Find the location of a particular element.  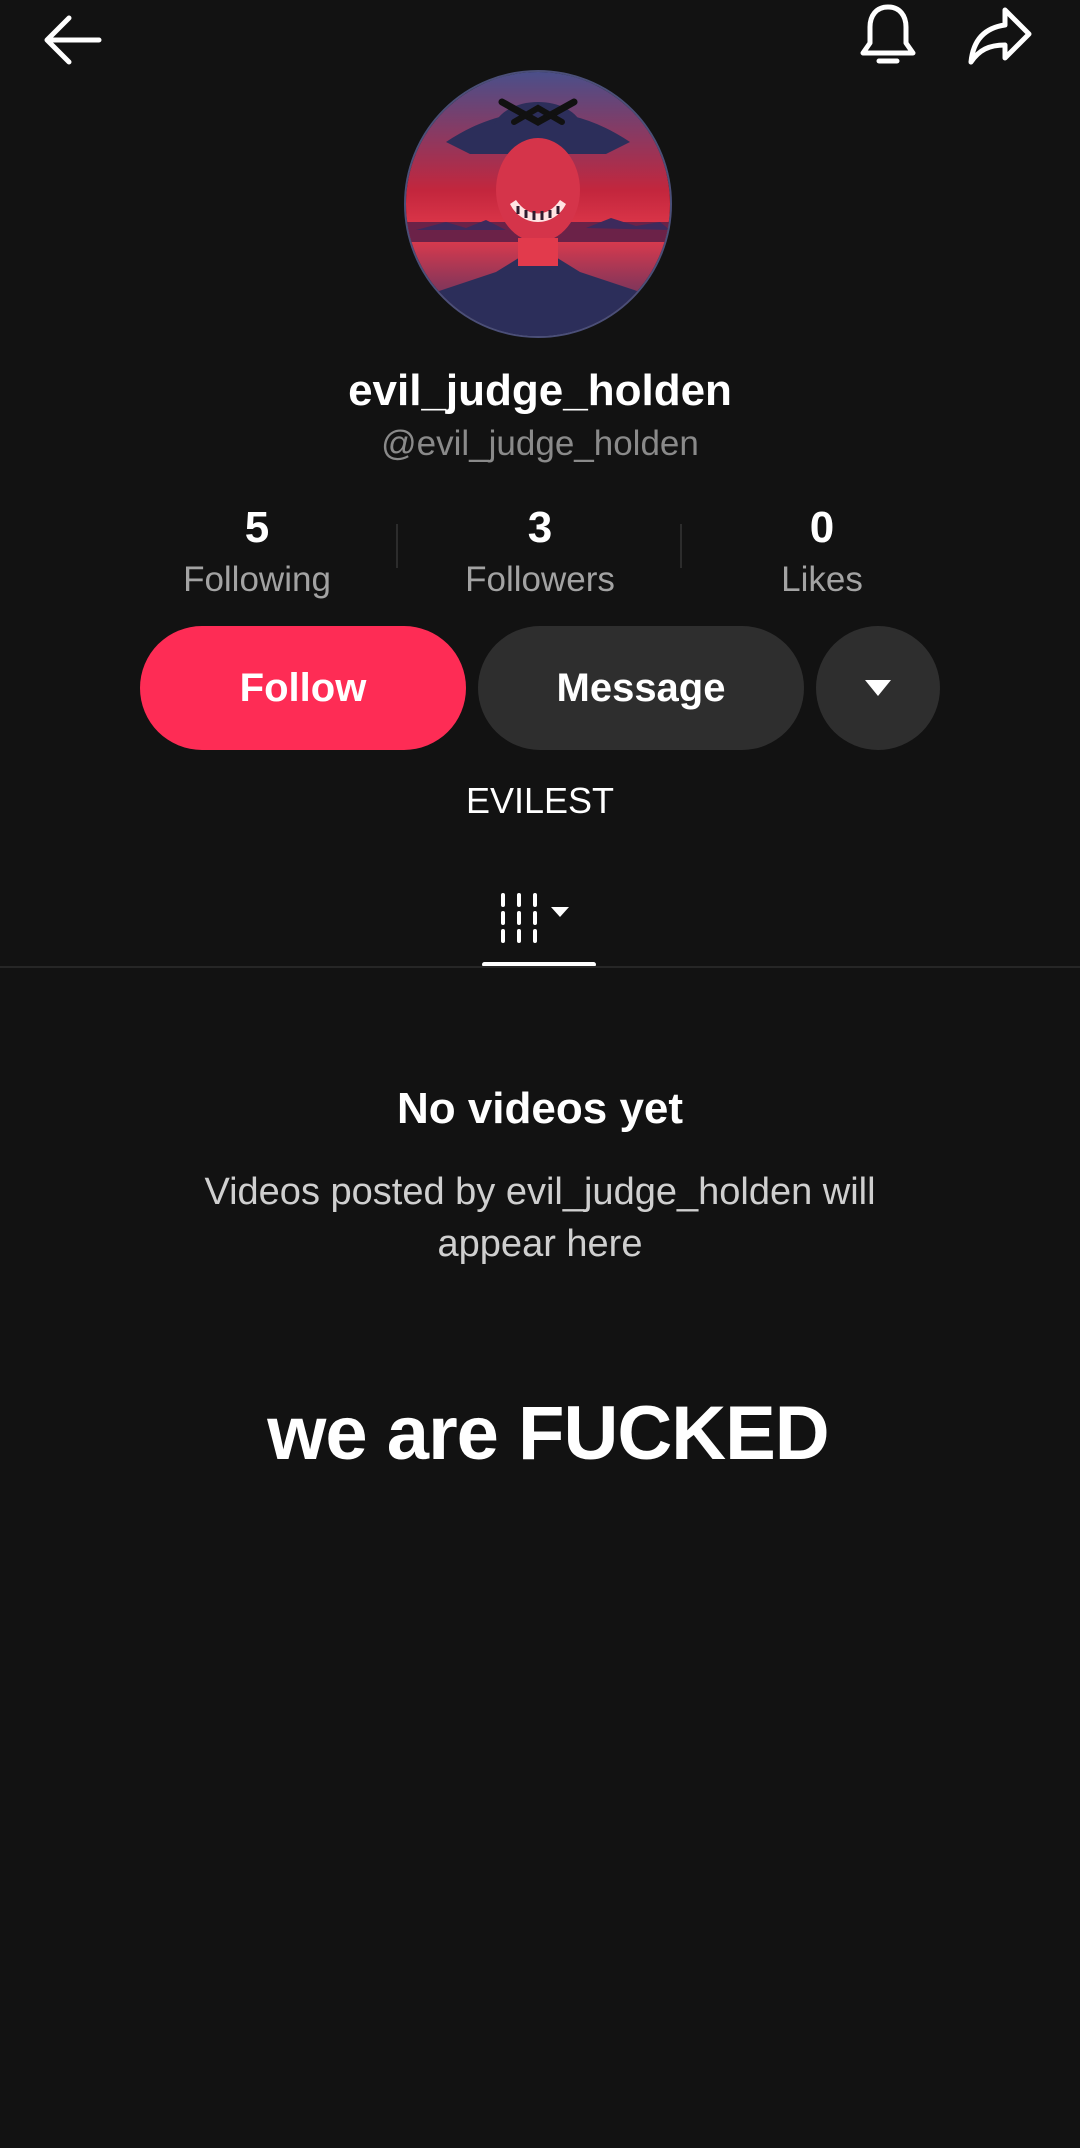

followers-label: Followers is located at coordinates (540, 579).